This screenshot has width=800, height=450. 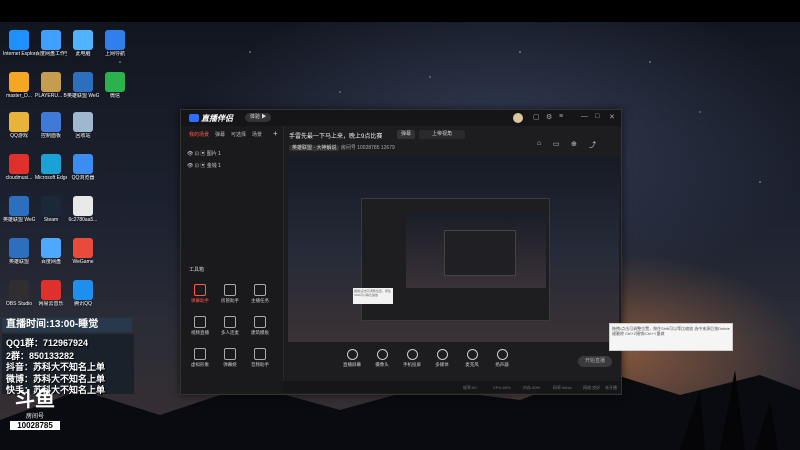 What do you see at coordinates (200, 358) in the screenshot?
I see `tool-button: 虚拟形象` at bounding box center [200, 358].